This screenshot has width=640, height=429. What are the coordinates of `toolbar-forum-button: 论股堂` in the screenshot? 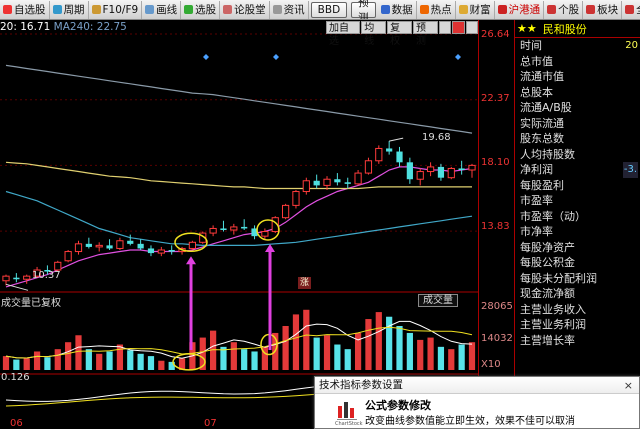 It's located at (245, 9).